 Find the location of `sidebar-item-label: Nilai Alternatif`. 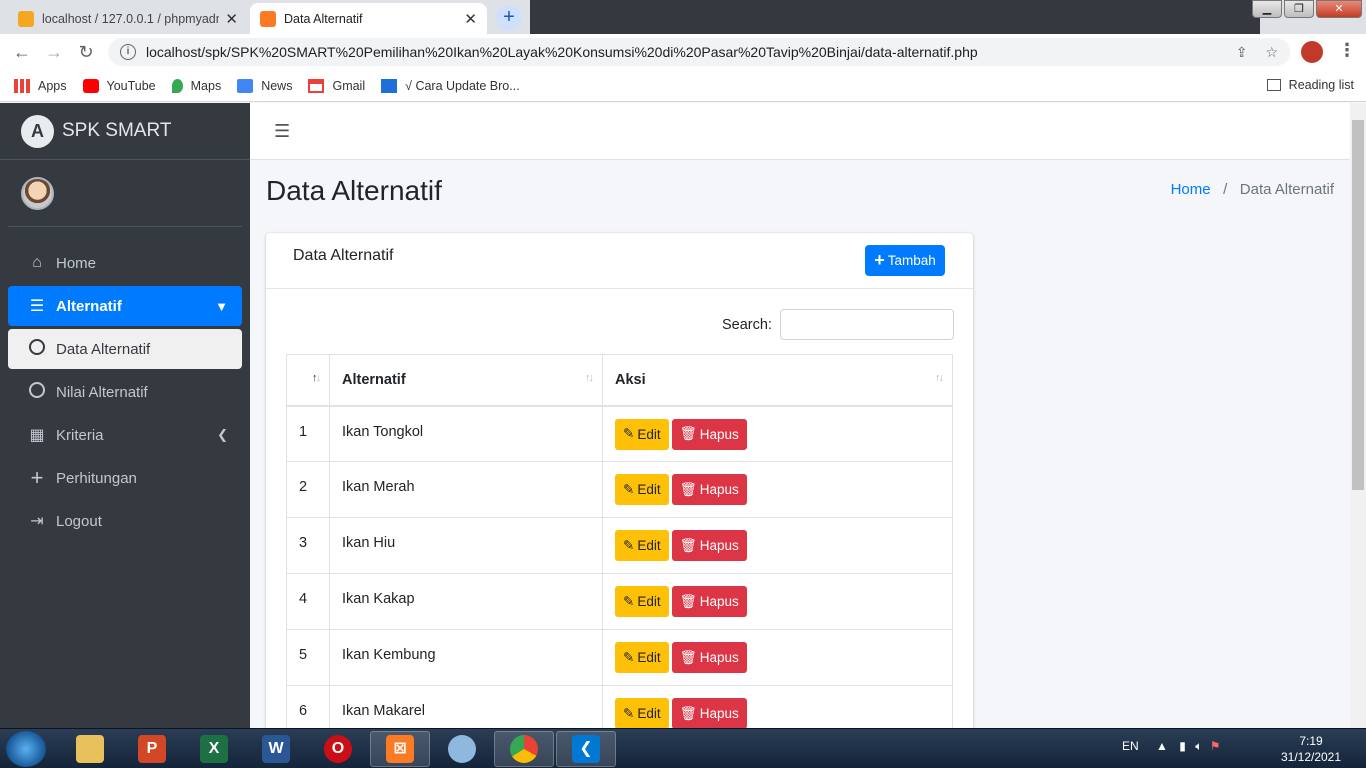

sidebar-item-label: Nilai Alternatif is located at coordinates (102, 392).